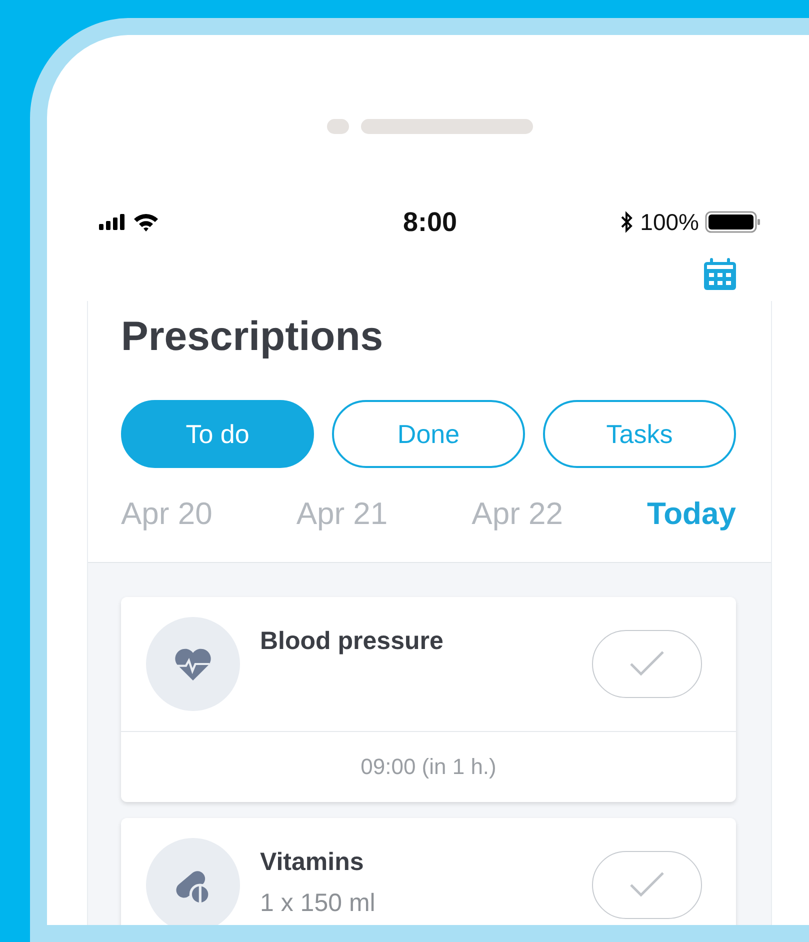  What do you see at coordinates (342, 514) in the screenshot?
I see `date-tab: Apr 21` at bounding box center [342, 514].